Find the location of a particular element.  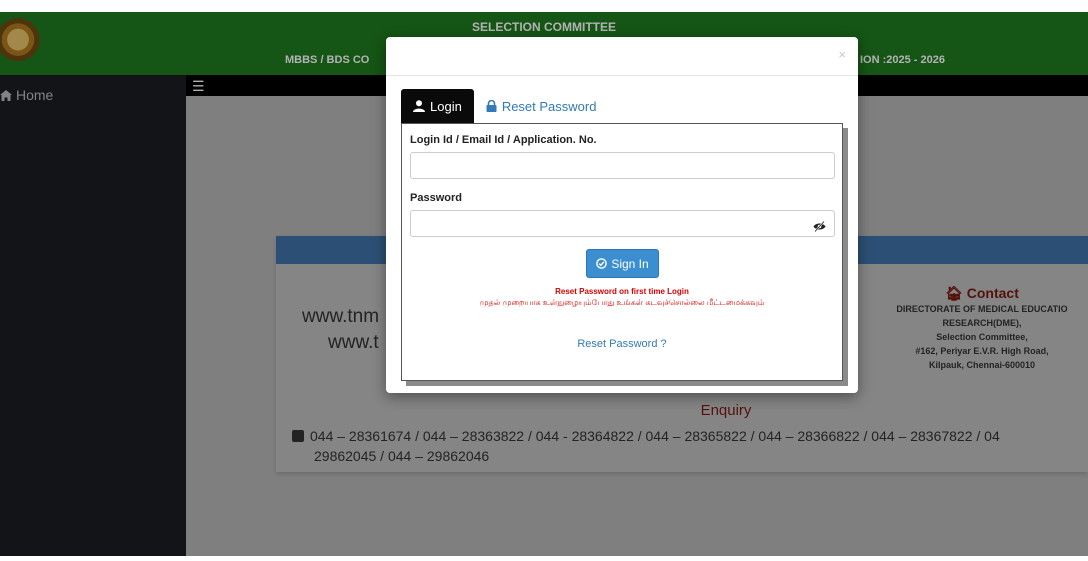

reset-note-english: Reset Password on first time Login is located at coordinates (622, 291).